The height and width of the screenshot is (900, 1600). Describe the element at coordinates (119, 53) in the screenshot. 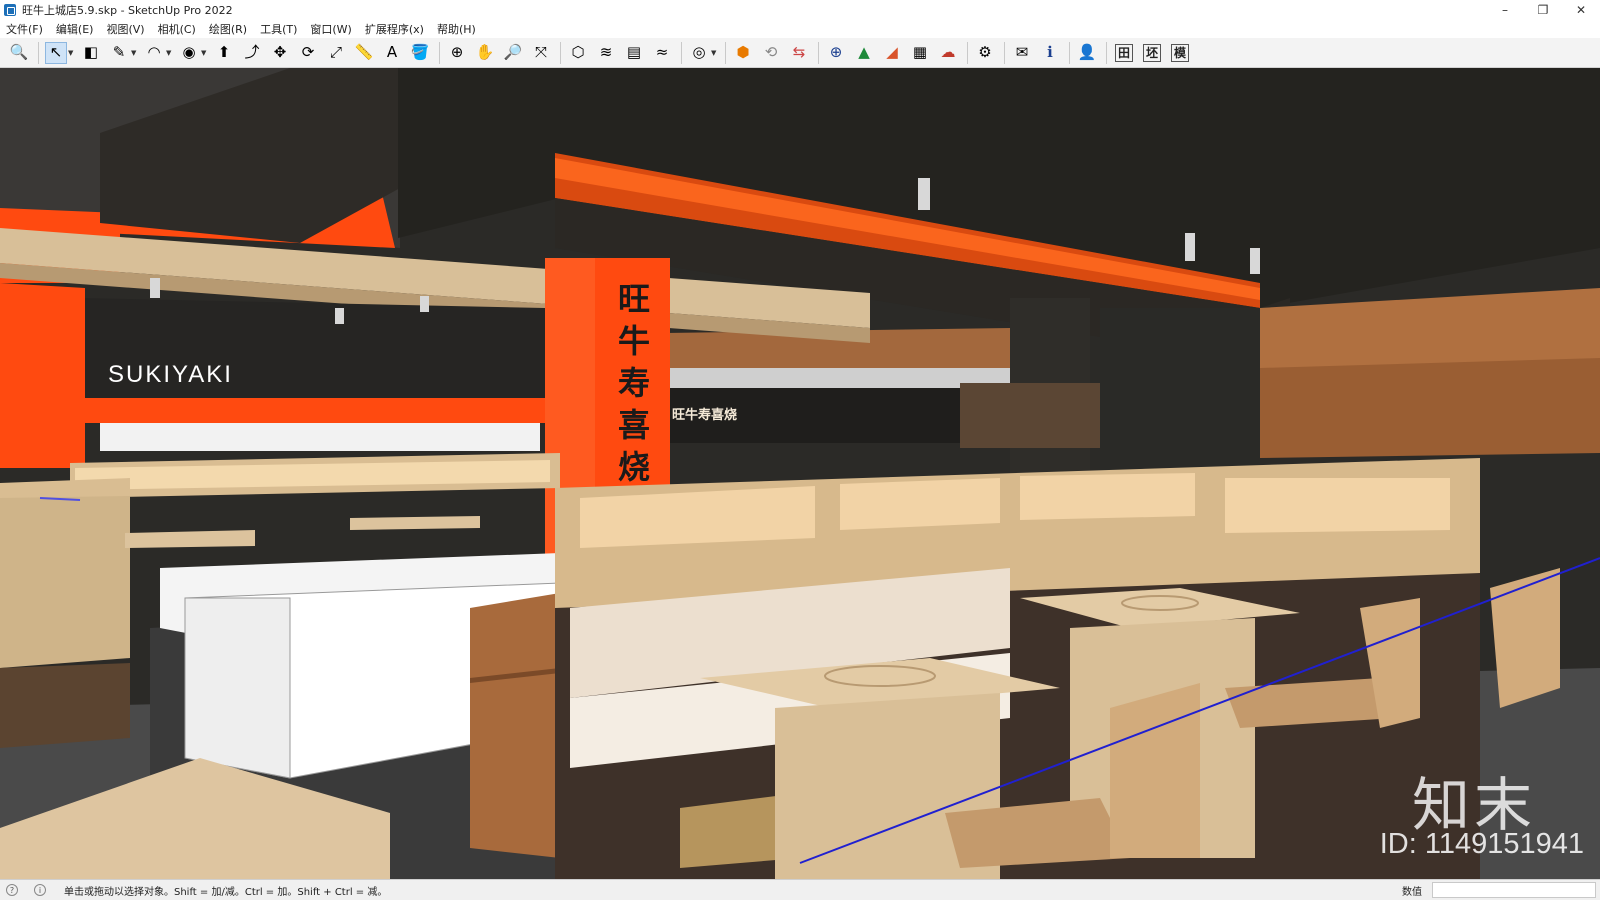

I see `pencil-icon: ✎` at that location.